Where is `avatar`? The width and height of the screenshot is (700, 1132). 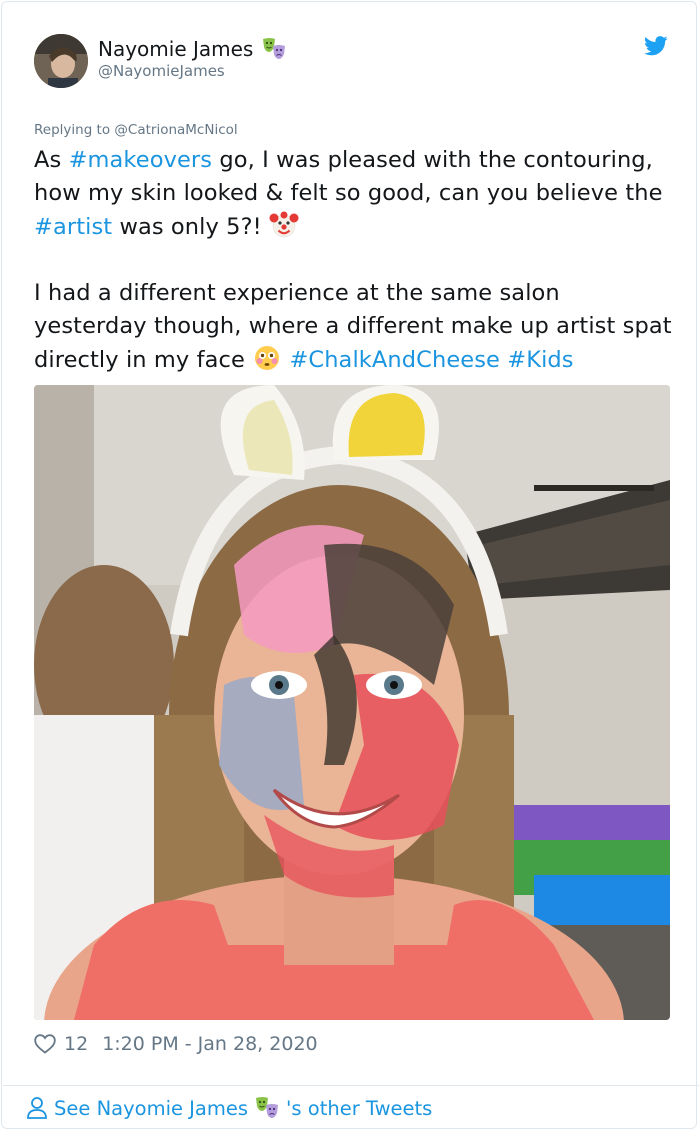
avatar is located at coordinates (61, 61).